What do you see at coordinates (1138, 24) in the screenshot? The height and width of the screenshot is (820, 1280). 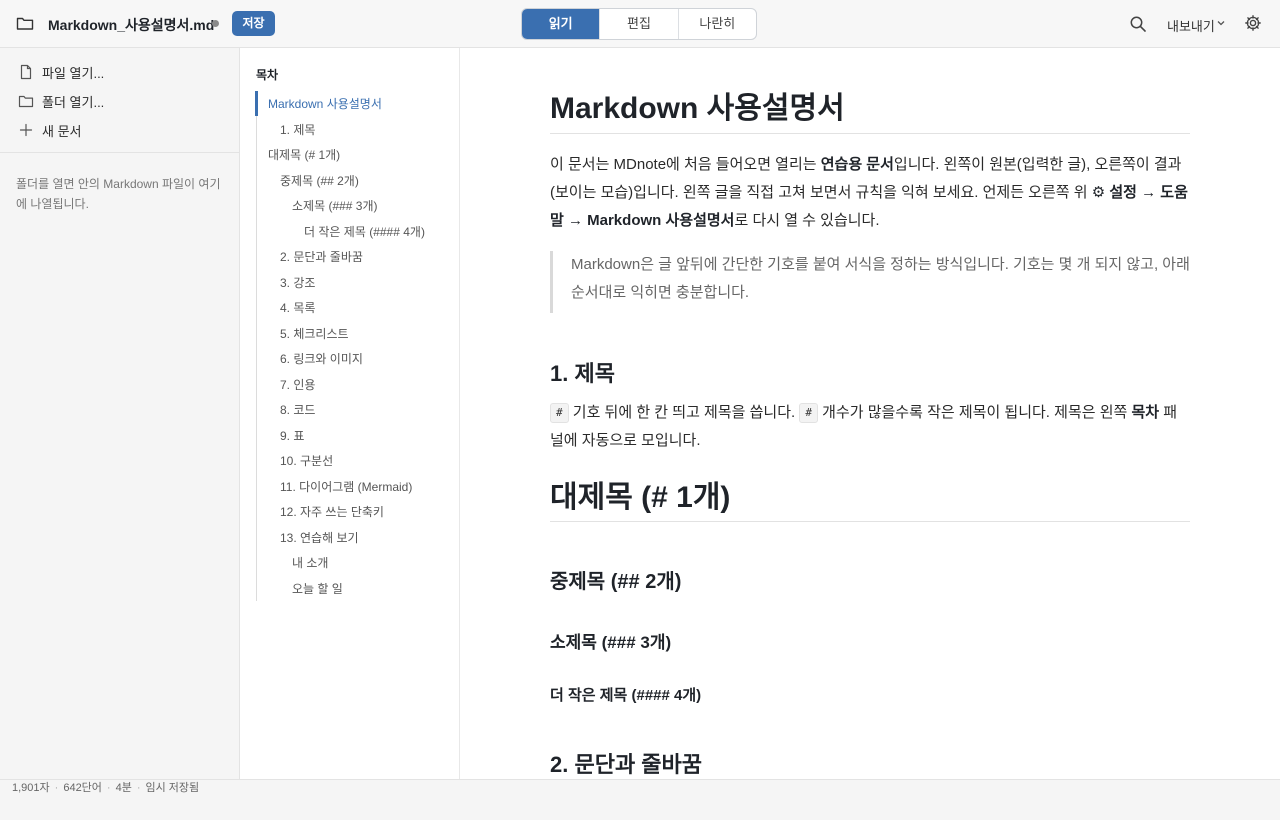 I see `search-icon` at bounding box center [1138, 24].